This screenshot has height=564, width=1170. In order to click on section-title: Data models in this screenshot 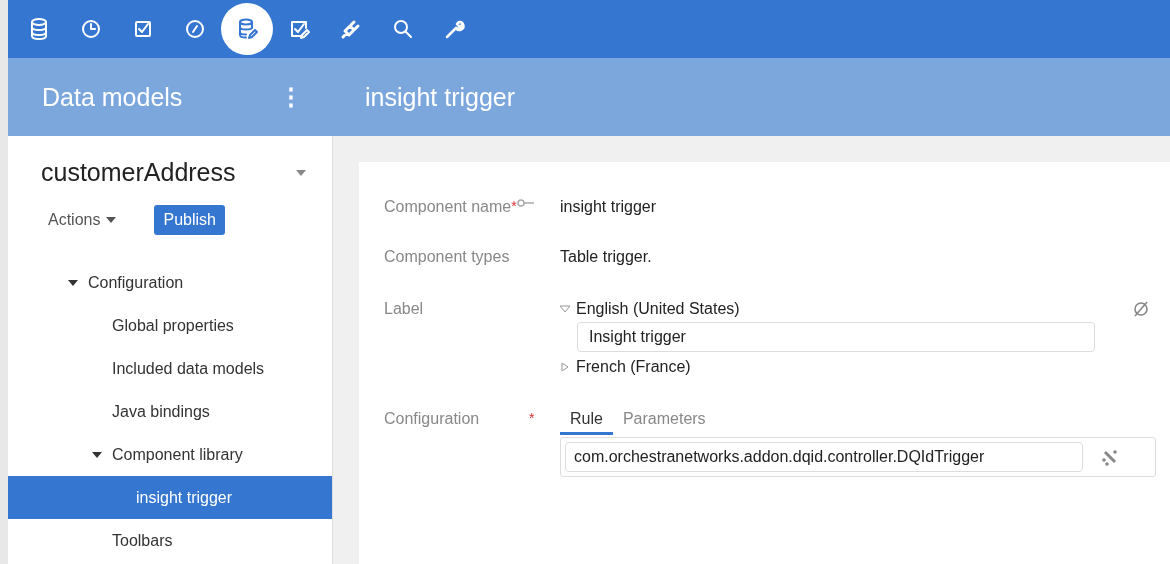, I will do `click(113, 97)`.